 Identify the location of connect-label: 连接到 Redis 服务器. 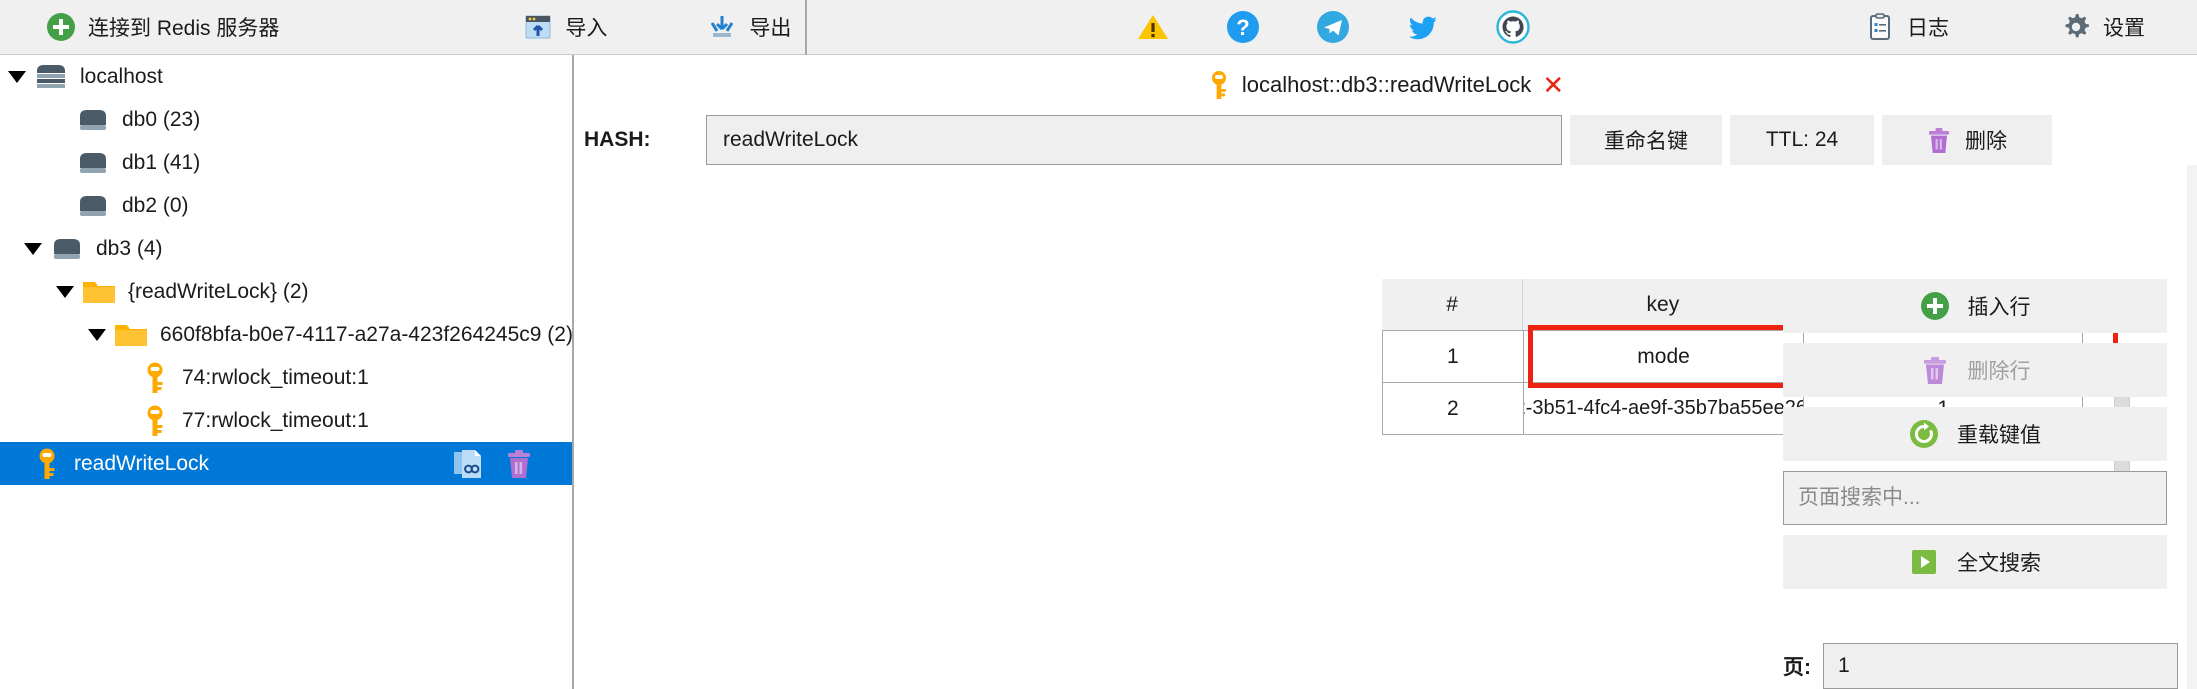
(184, 28).